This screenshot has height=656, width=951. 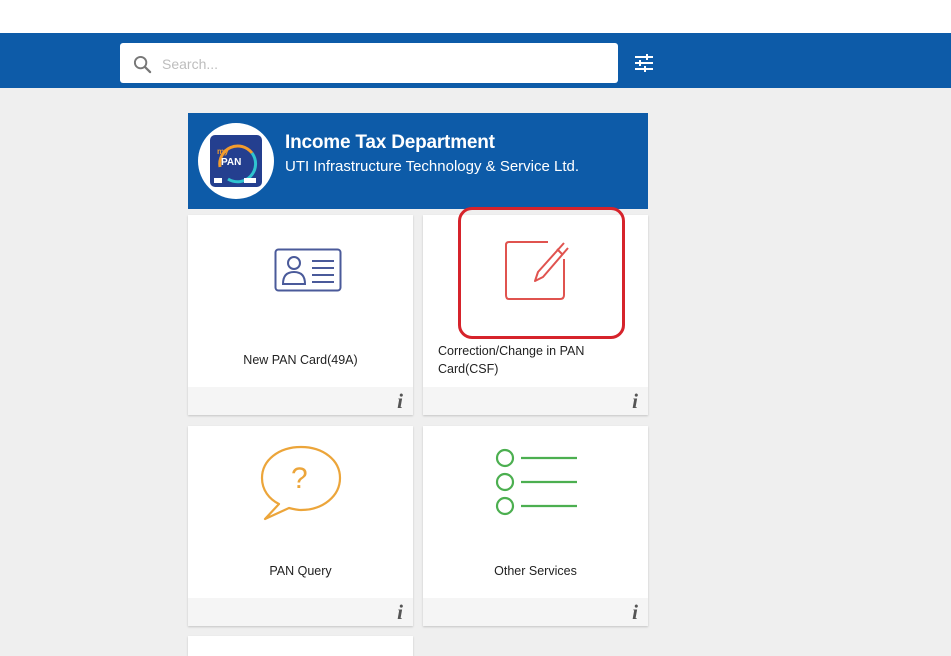 What do you see at coordinates (535, 571) in the screenshot?
I see `card-label-other-services: Other Services` at bounding box center [535, 571].